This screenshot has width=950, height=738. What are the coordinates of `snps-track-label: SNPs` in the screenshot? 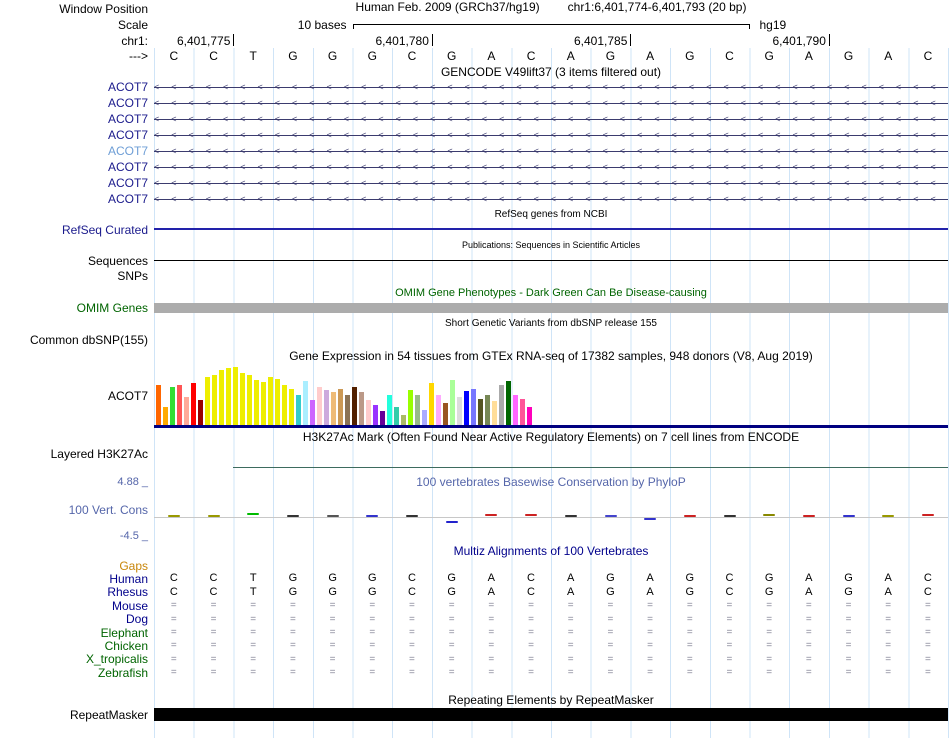 It's located at (77, 276).